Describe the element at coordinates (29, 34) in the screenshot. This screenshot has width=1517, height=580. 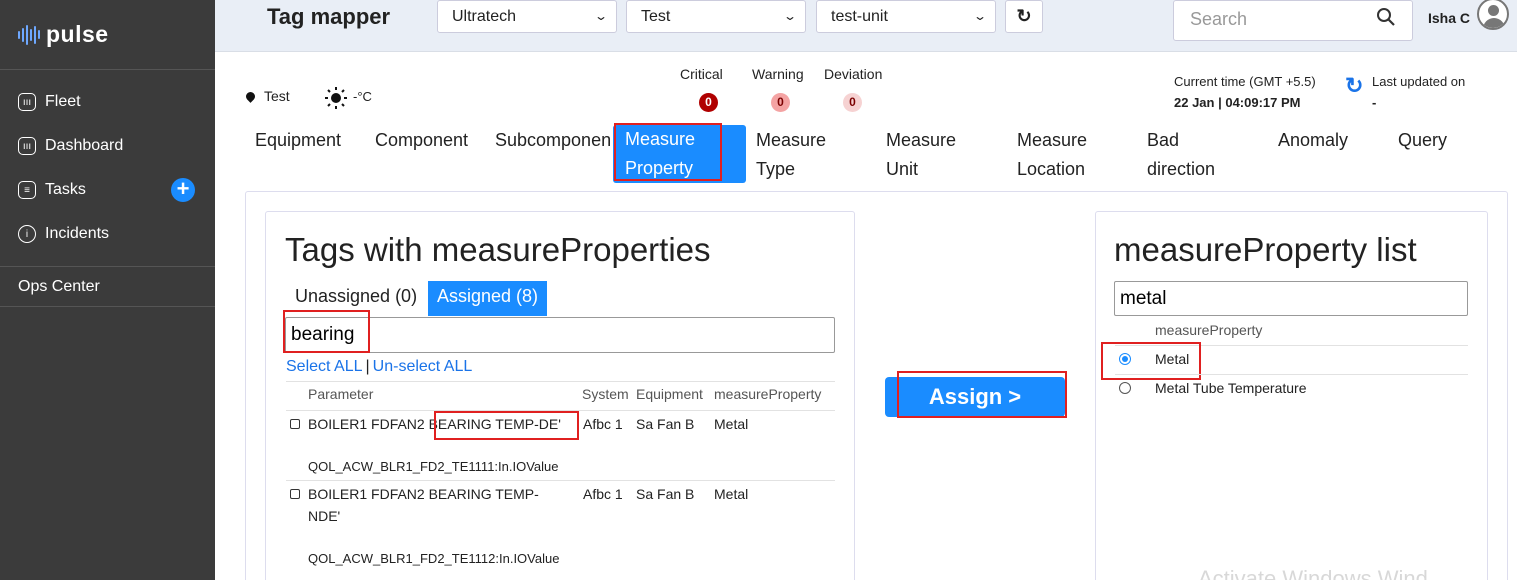
I see `pulse-logo-icon` at that location.